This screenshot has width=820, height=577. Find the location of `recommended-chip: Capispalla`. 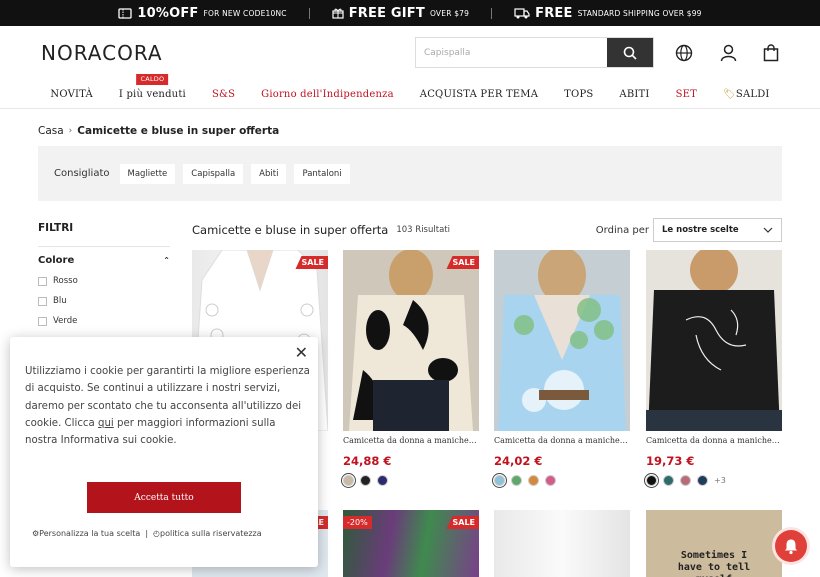

recommended-chip: Capispalla is located at coordinates (213, 173).